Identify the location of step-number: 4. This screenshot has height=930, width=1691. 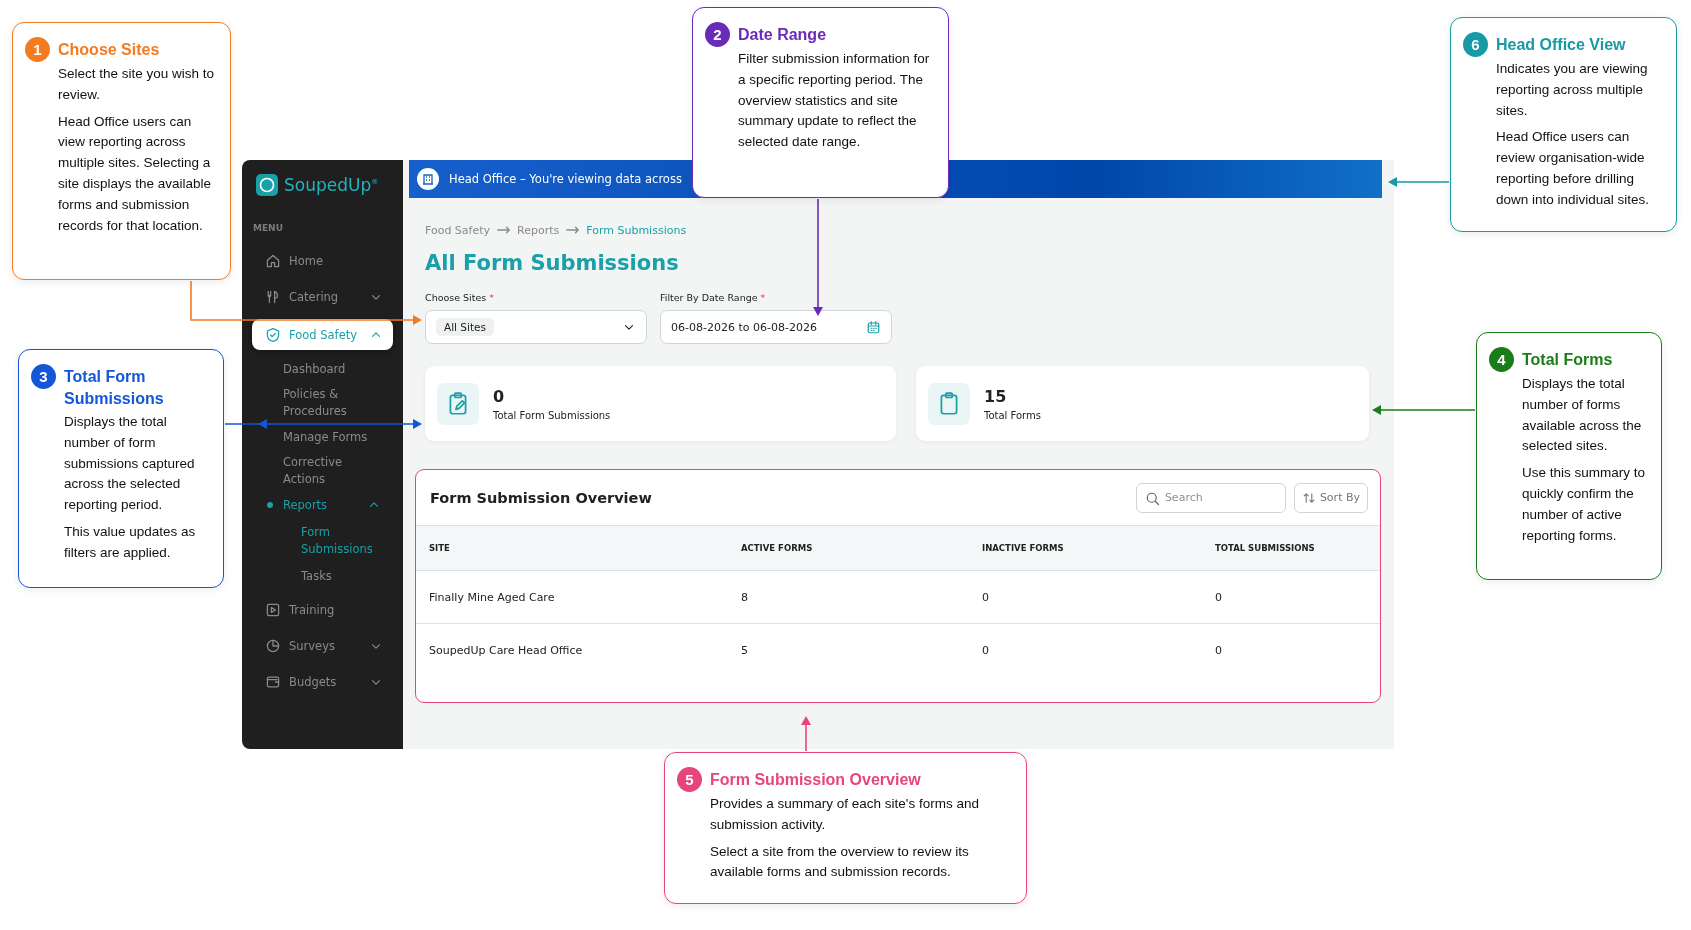
(1501, 359).